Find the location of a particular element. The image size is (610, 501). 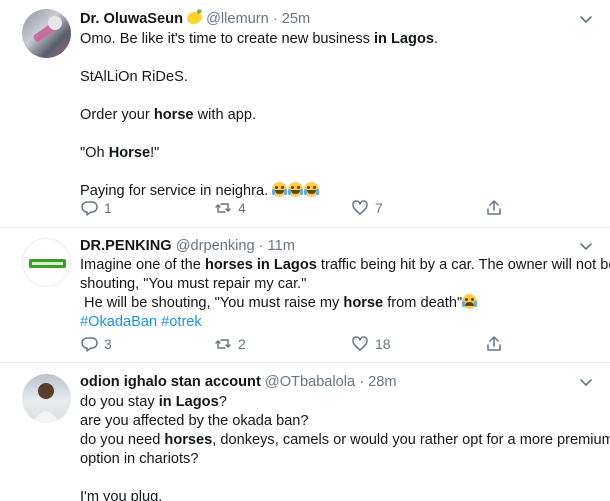

search-highlight: Horse is located at coordinates (129, 153).